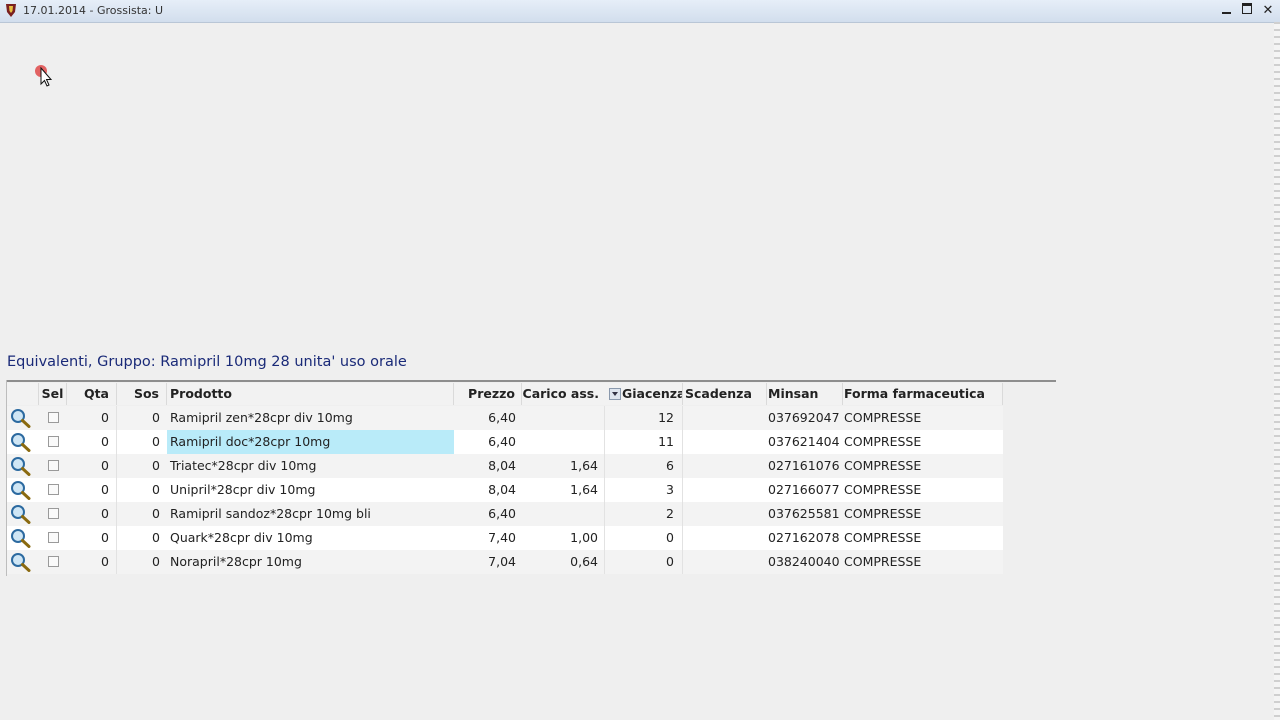 Image resolution: width=1280 pixels, height=720 pixels. I want to click on cell-carico: 1,00, so click(563, 538).